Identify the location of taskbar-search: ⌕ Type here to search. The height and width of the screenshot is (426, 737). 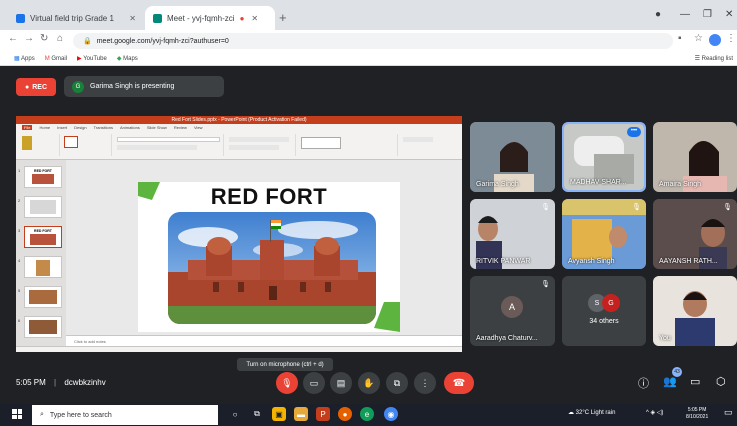
(125, 415).